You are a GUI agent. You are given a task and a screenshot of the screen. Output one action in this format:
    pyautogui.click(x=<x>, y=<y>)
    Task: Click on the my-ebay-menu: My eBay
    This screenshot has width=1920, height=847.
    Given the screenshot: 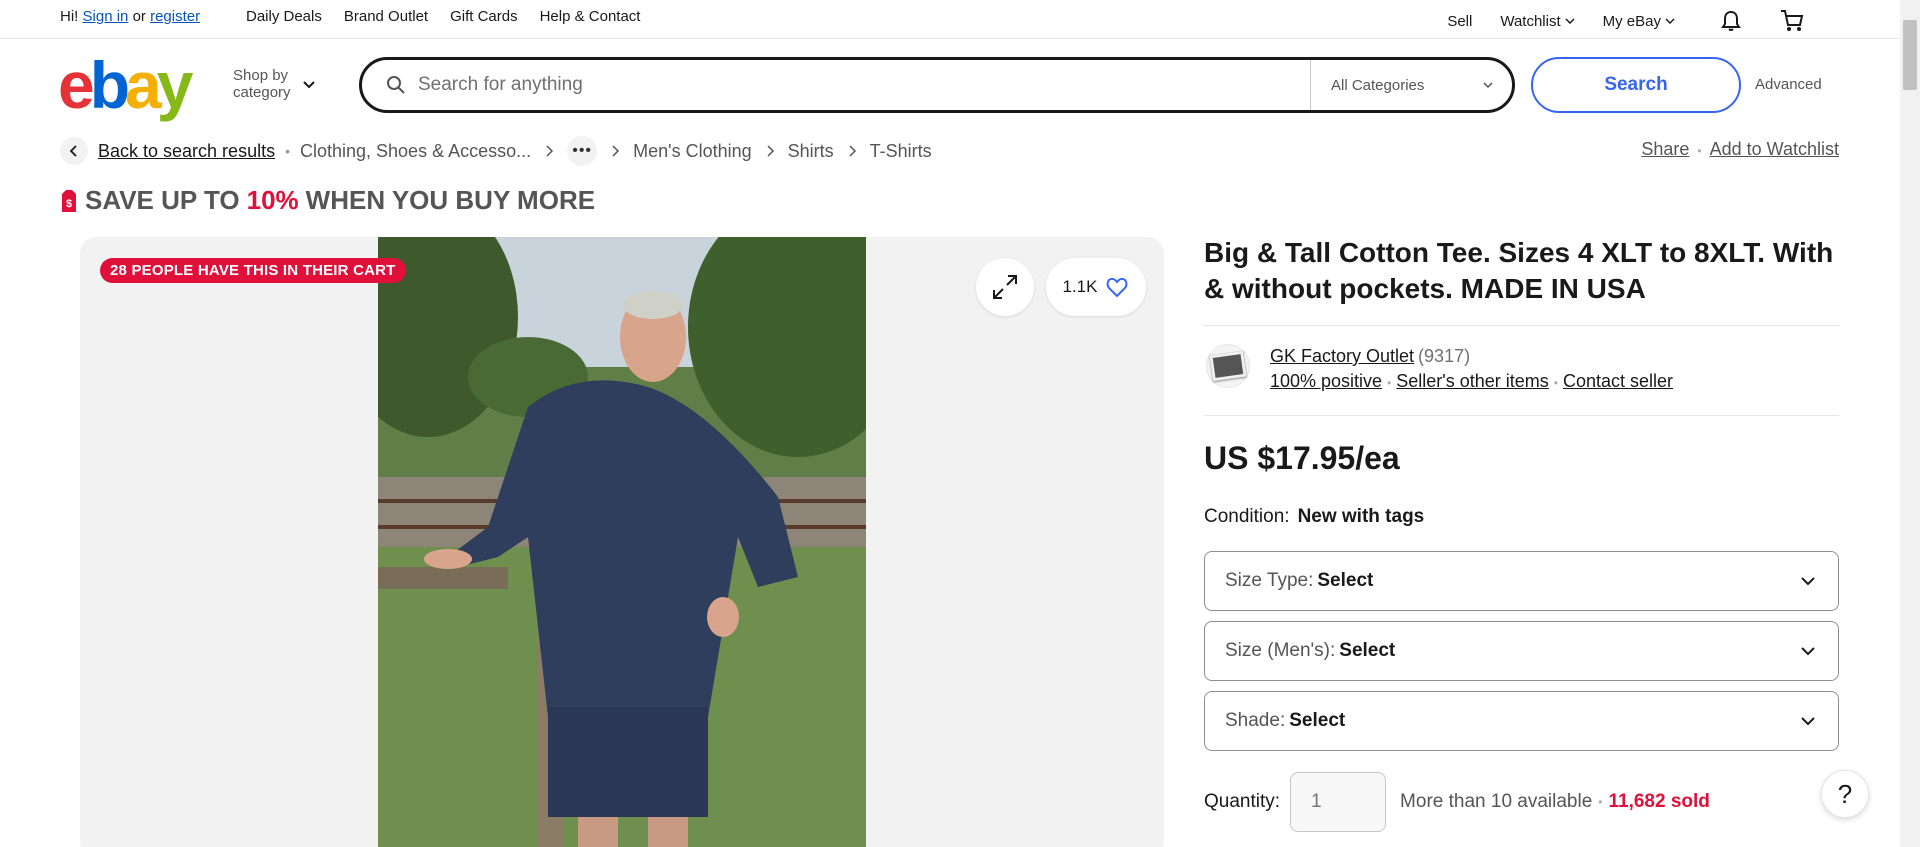 What is the action you would take?
    pyautogui.click(x=1639, y=21)
    